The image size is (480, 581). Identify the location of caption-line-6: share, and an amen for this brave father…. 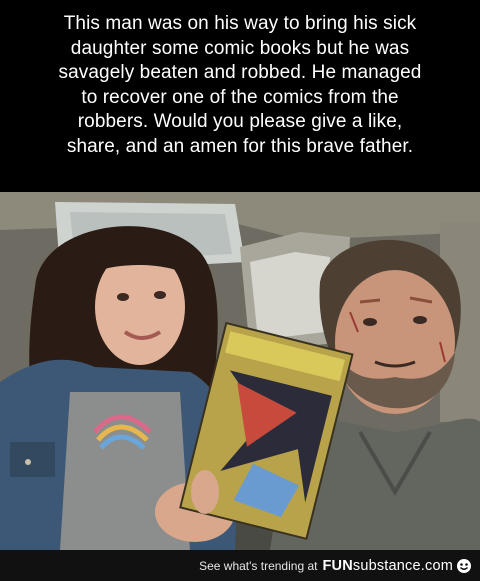
(240, 146).